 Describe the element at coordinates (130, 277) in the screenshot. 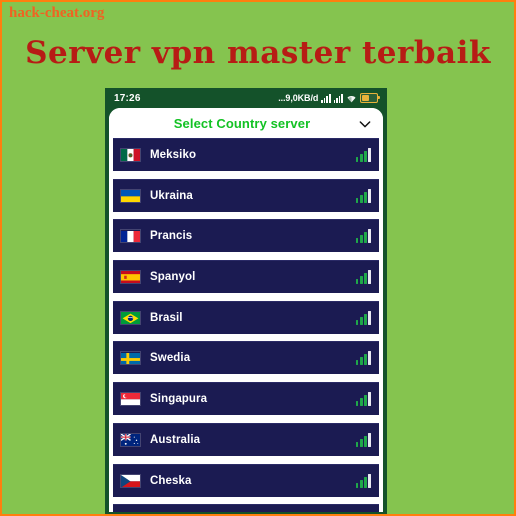

I see `spain-flag` at that location.